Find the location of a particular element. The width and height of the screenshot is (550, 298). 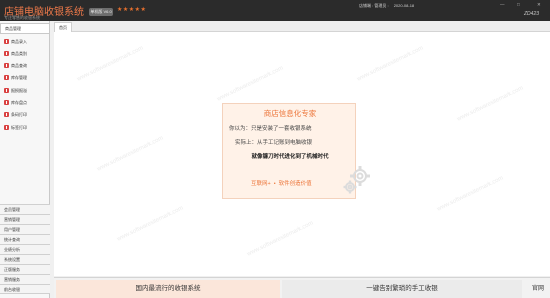

inventory-icon is located at coordinates (6, 77).